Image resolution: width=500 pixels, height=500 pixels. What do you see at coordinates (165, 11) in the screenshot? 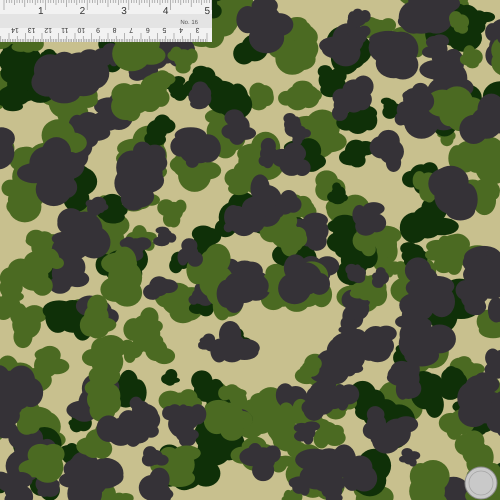
I see `ruler-inch-label: 4` at bounding box center [165, 11].